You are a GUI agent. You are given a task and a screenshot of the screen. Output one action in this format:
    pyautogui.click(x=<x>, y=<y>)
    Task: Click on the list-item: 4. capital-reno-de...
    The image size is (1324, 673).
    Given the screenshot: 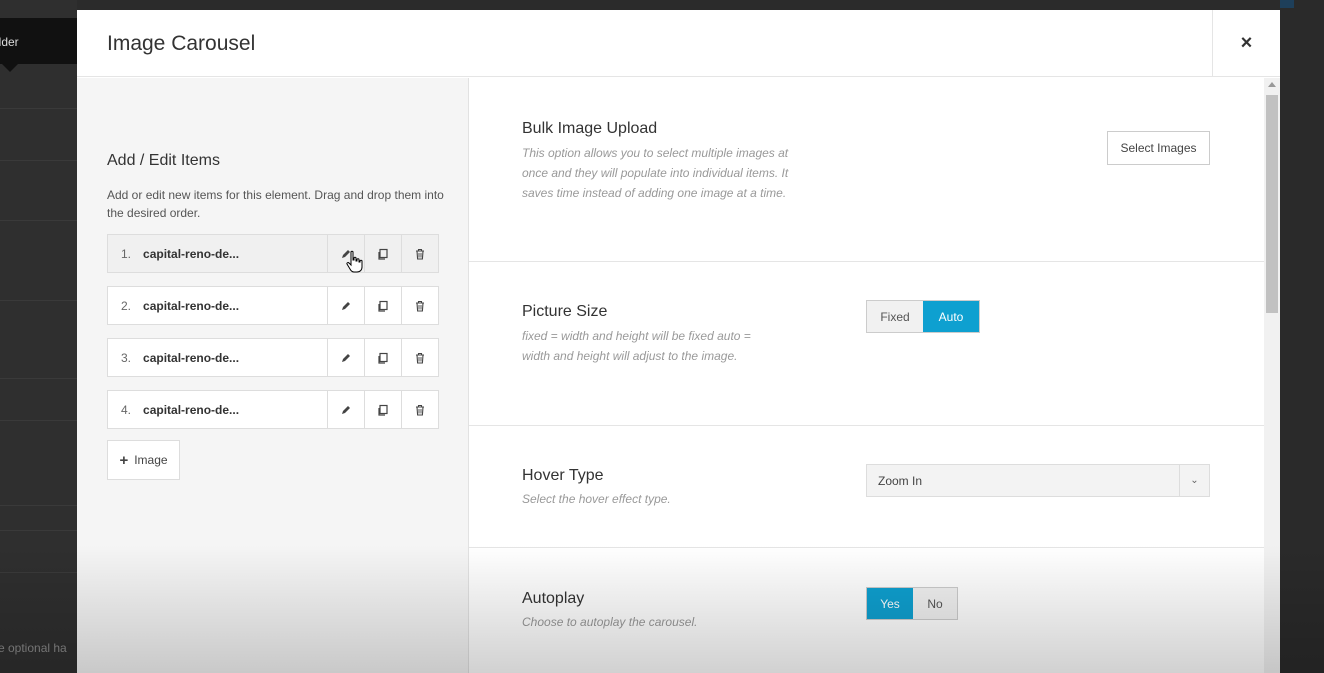 What is the action you would take?
    pyautogui.click(x=273, y=409)
    